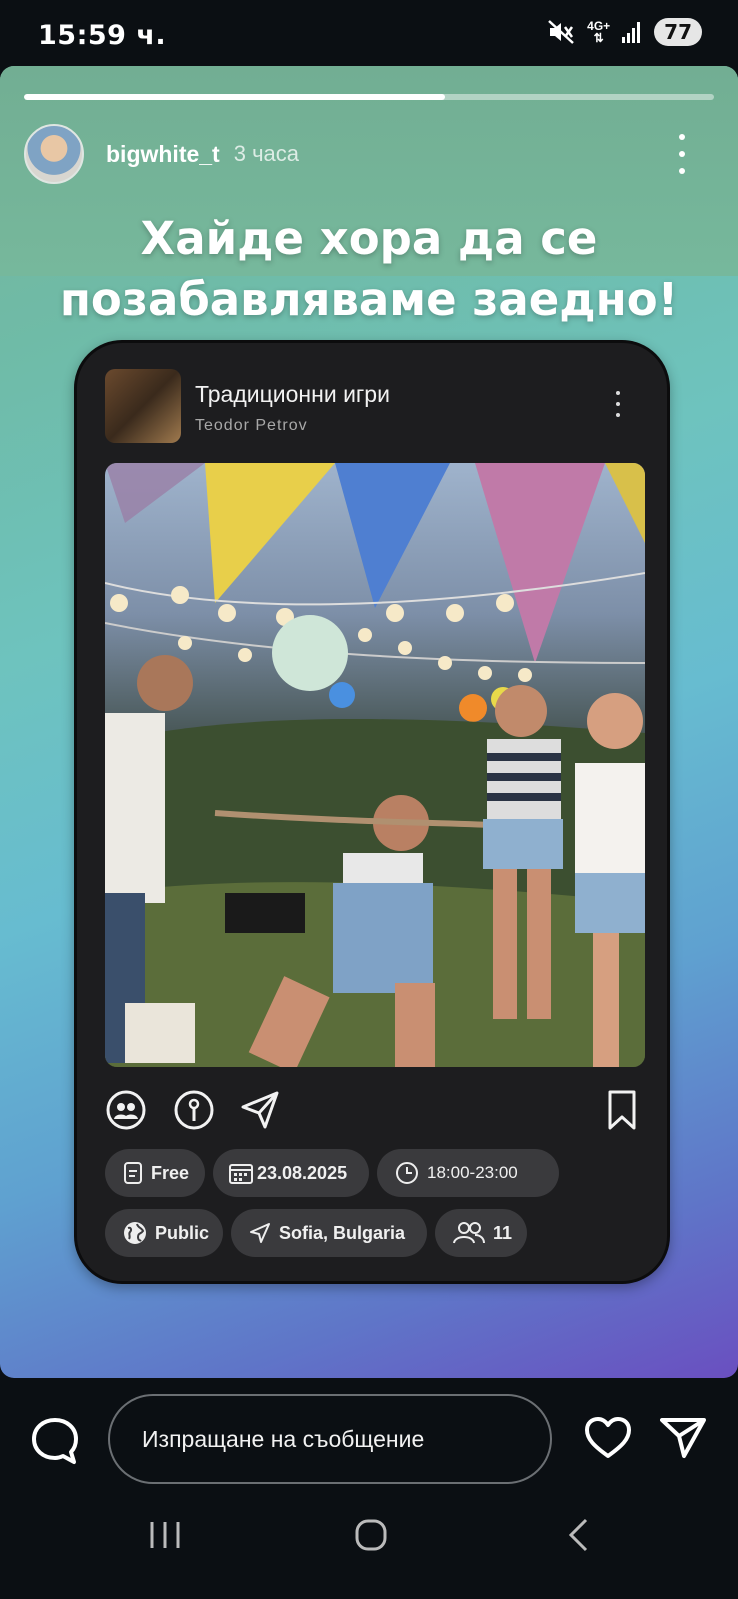 The height and width of the screenshot is (1599, 738). I want to click on status-bar: 15:59 ч. 4G+ ⇅ 77, so click(369, 33).